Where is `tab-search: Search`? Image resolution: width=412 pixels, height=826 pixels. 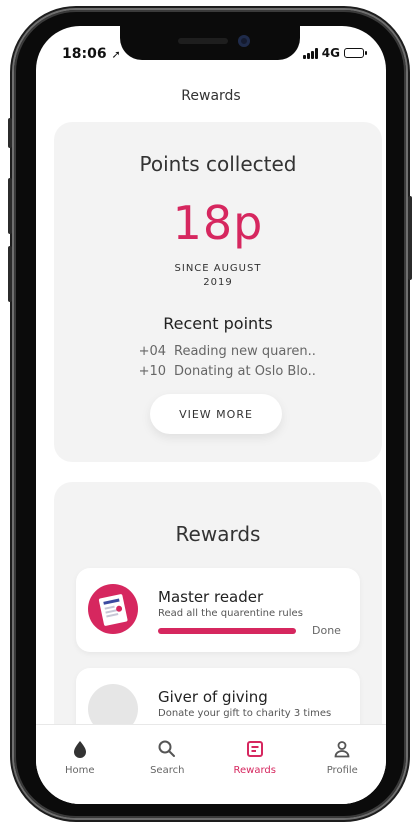
tab-search: Search is located at coordinates (167, 771).